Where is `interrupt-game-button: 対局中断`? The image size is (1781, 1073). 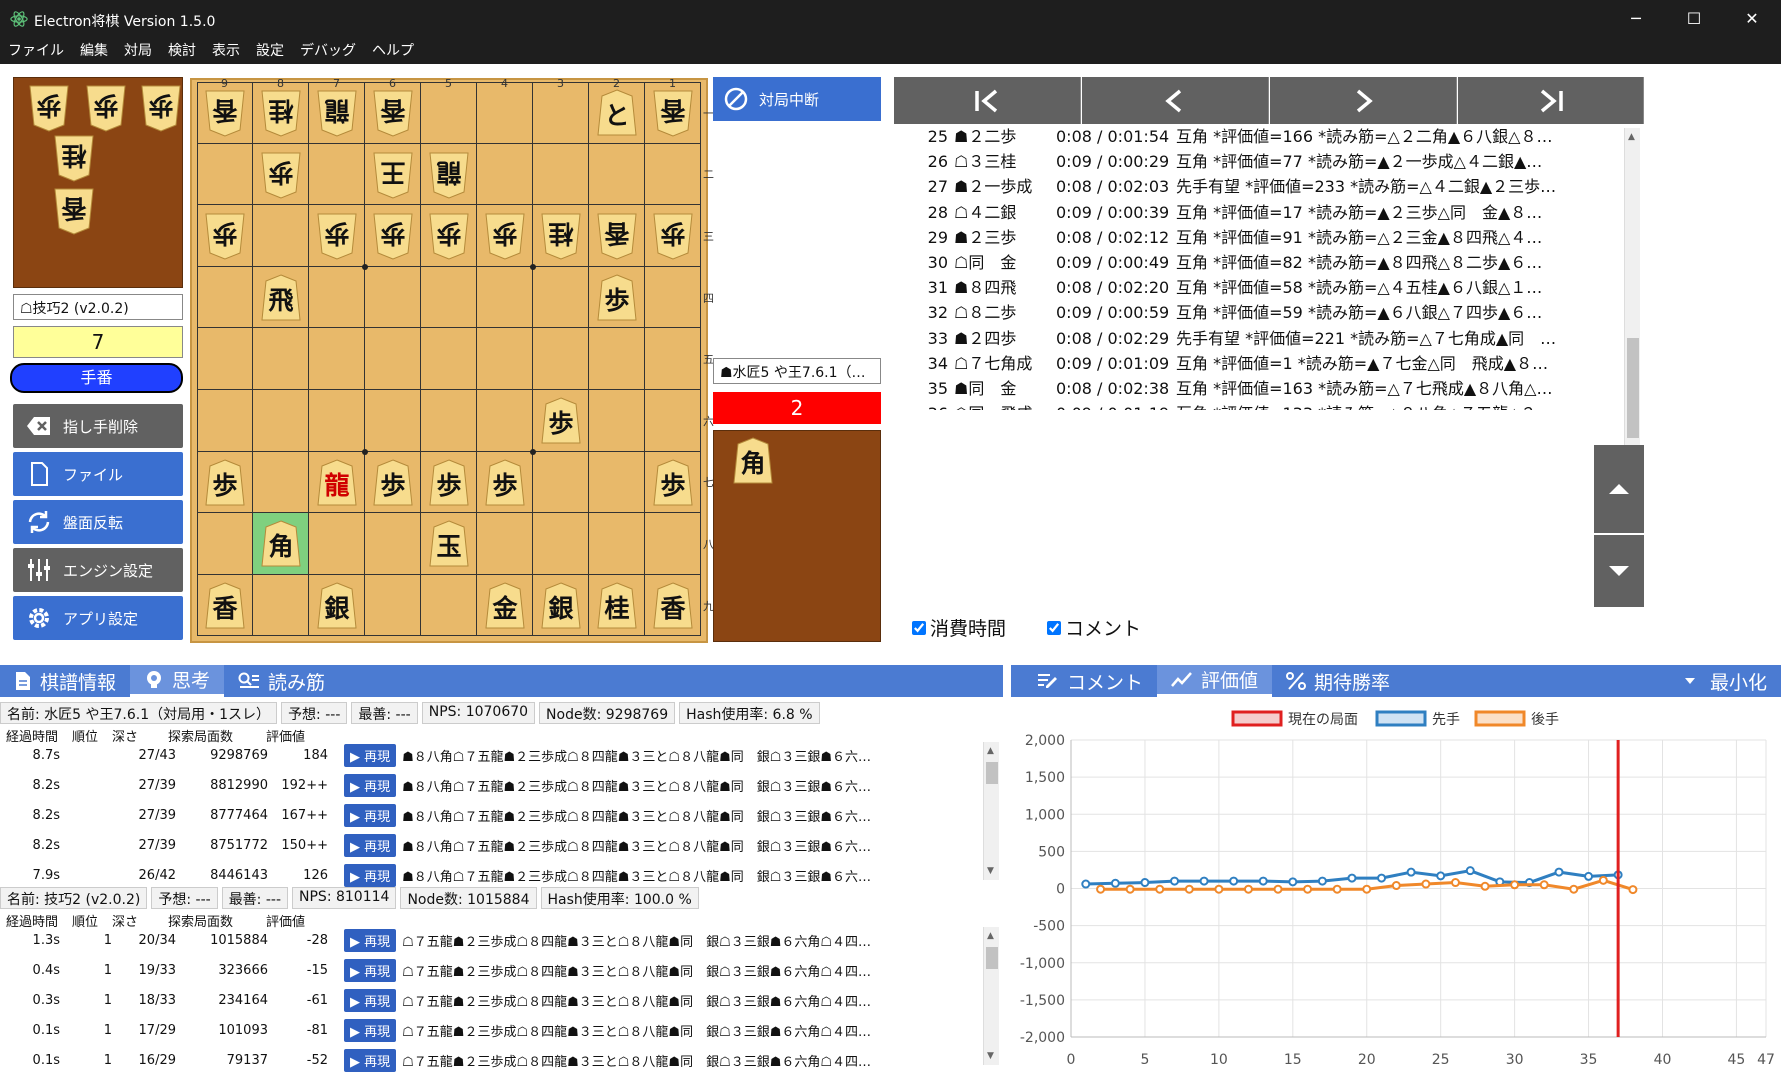 interrupt-game-button: 対局中断 is located at coordinates (797, 99).